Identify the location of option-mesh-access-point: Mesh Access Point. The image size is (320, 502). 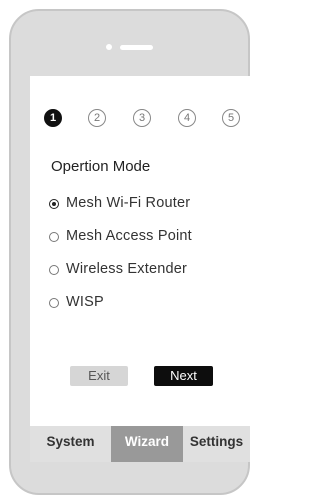
(120, 244).